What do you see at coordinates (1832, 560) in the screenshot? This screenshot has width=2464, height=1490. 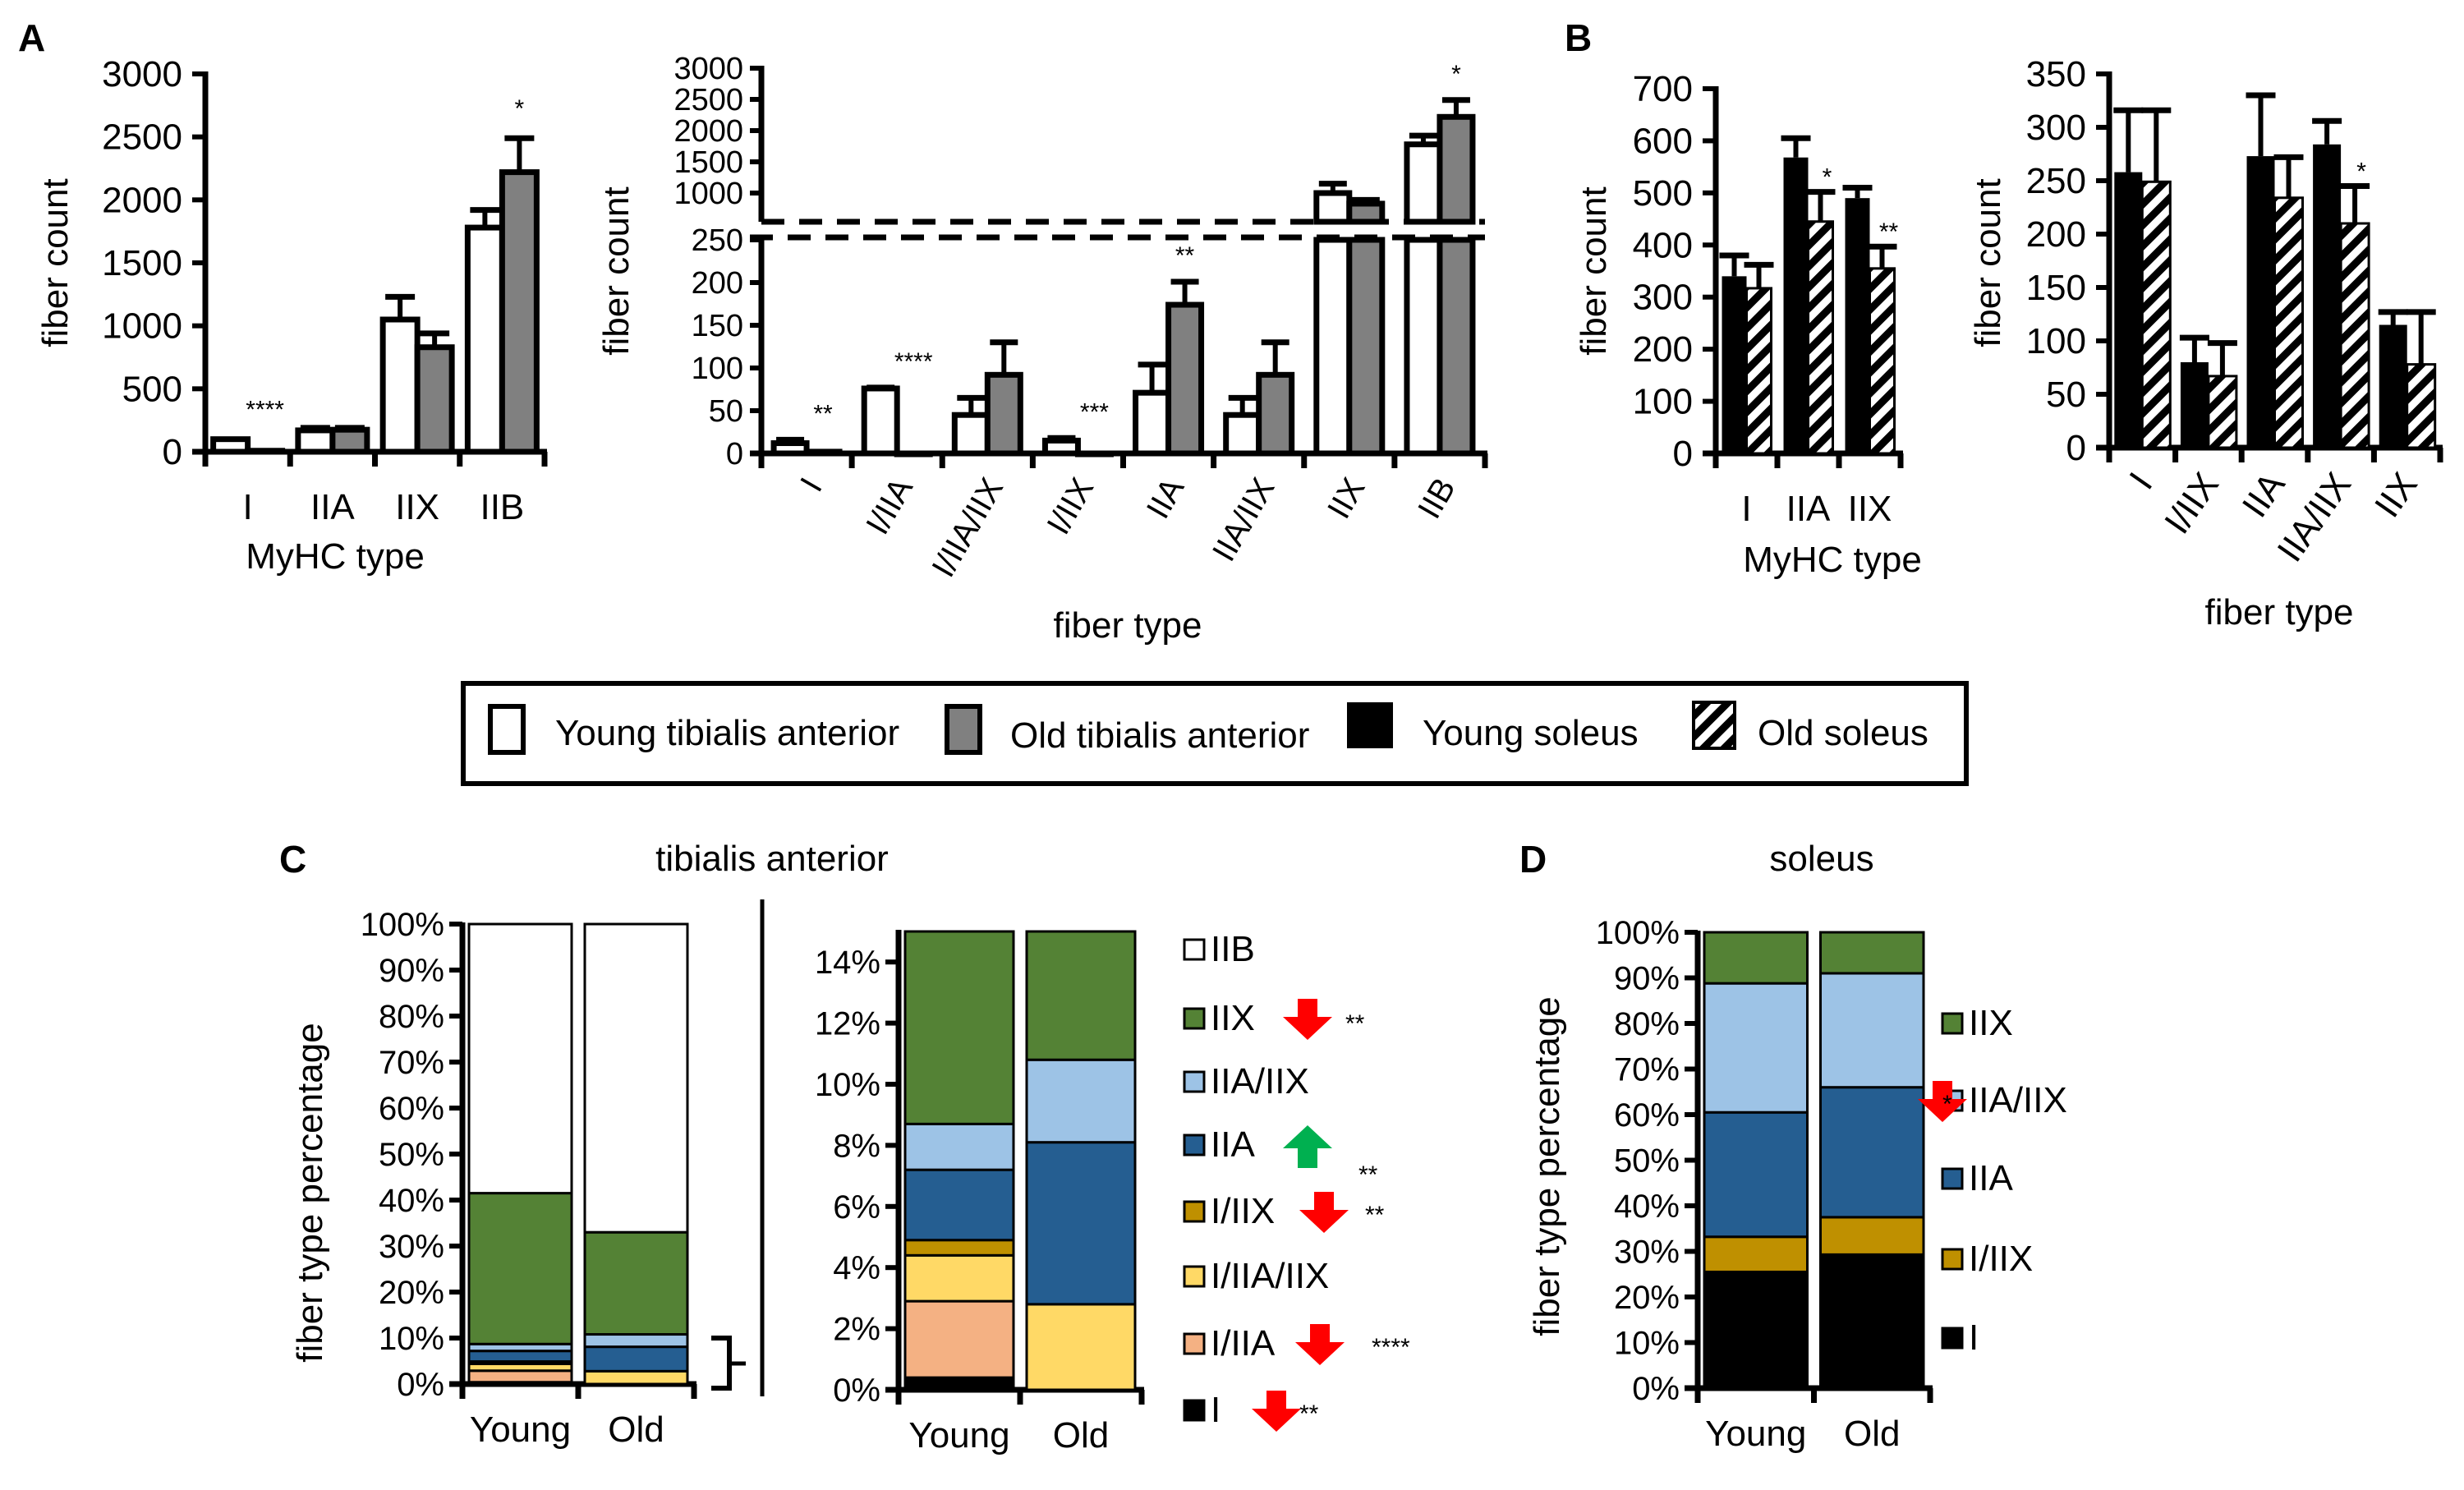 I see `x-axis-label: MyHC type` at bounding box center [1832, 560].